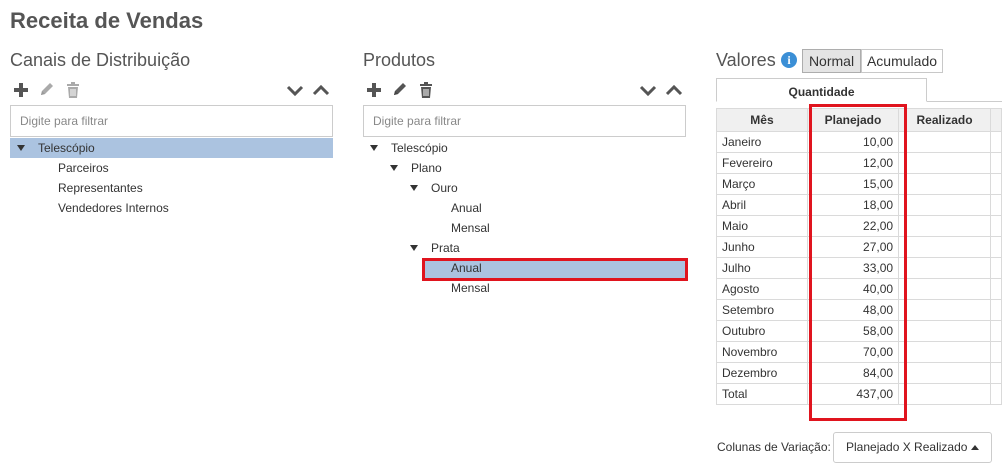 The height and width of the screenshot is (471, 1002). I want to click on month-cell: Novembro, so click(762, 352).